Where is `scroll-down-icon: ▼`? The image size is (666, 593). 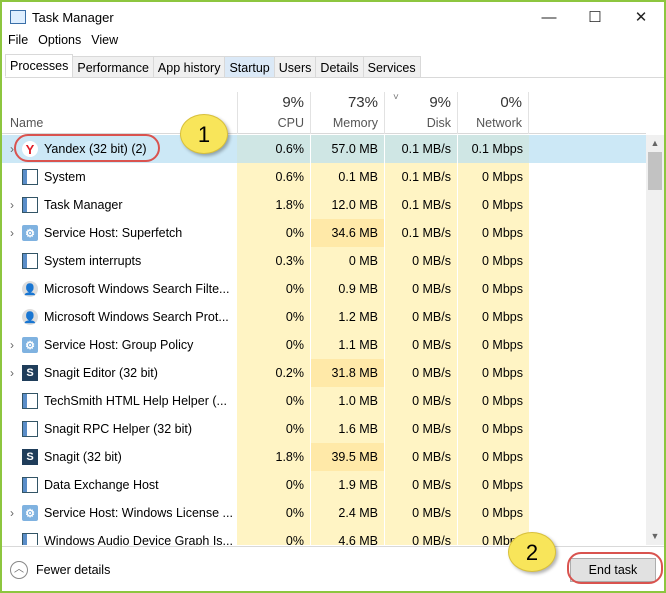
scroll-down-icon: ▼ is located at coordinates (655, 536).